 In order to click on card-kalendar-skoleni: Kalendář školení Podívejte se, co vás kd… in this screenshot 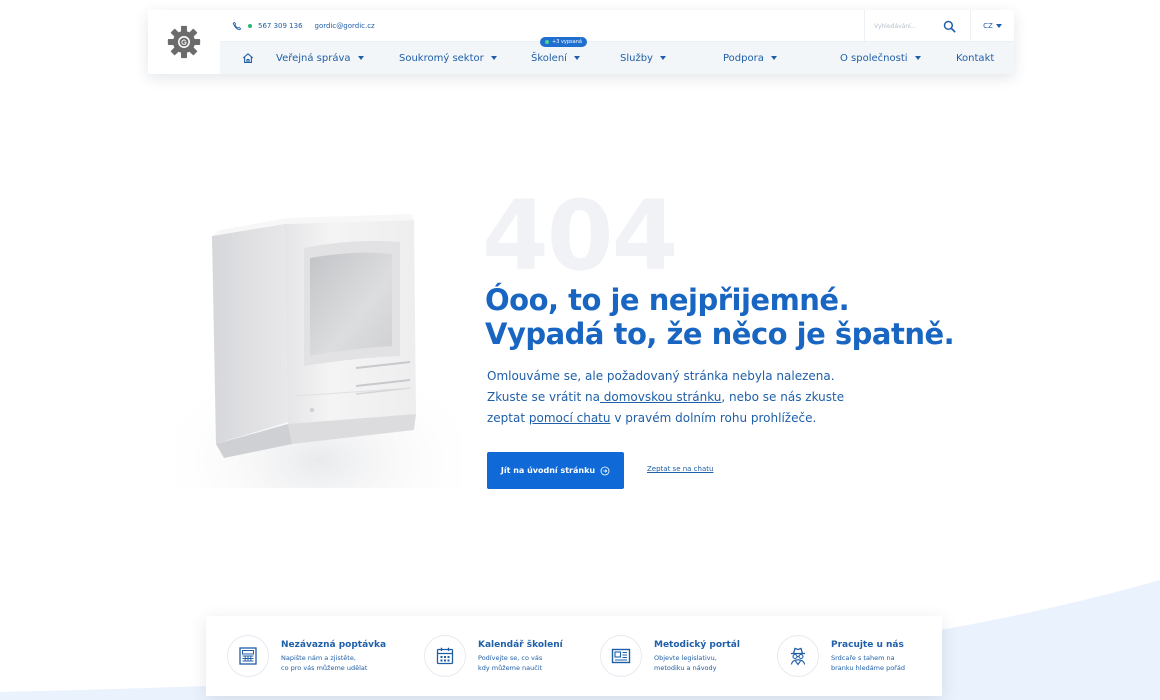, I will do `click(493, 656)`.